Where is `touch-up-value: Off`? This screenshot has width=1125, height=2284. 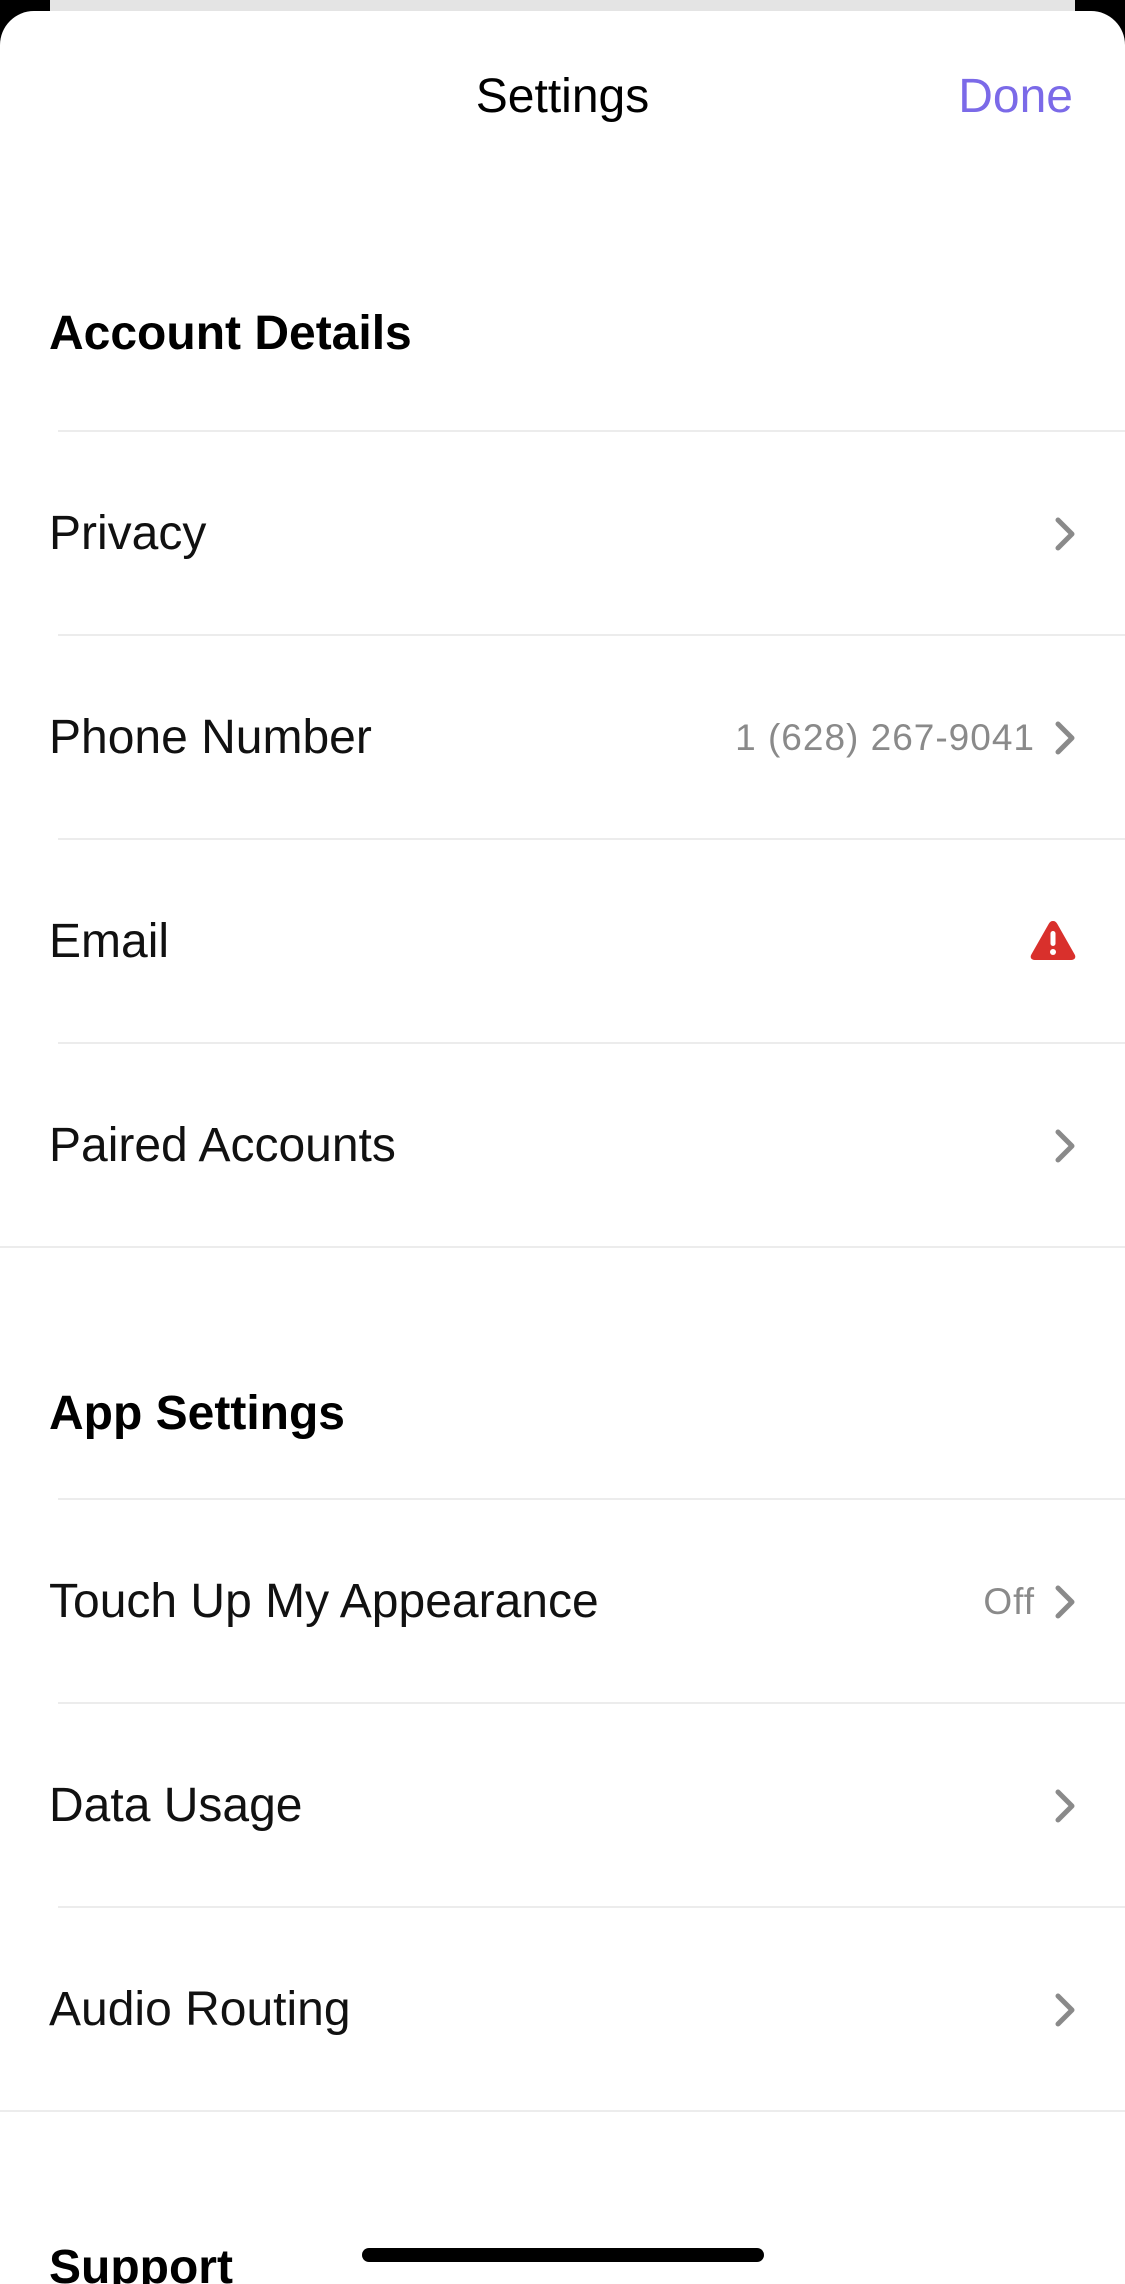
touch-up-value: Off is located at coordinates (1009, 1601).